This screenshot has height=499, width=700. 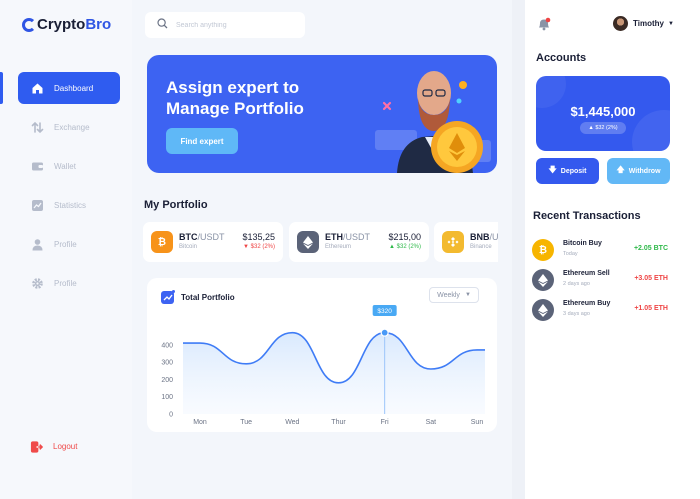 What do you see at coordinates (620, 23) in the screenshot?
I see `avatar` at bounding box center [620, 23].